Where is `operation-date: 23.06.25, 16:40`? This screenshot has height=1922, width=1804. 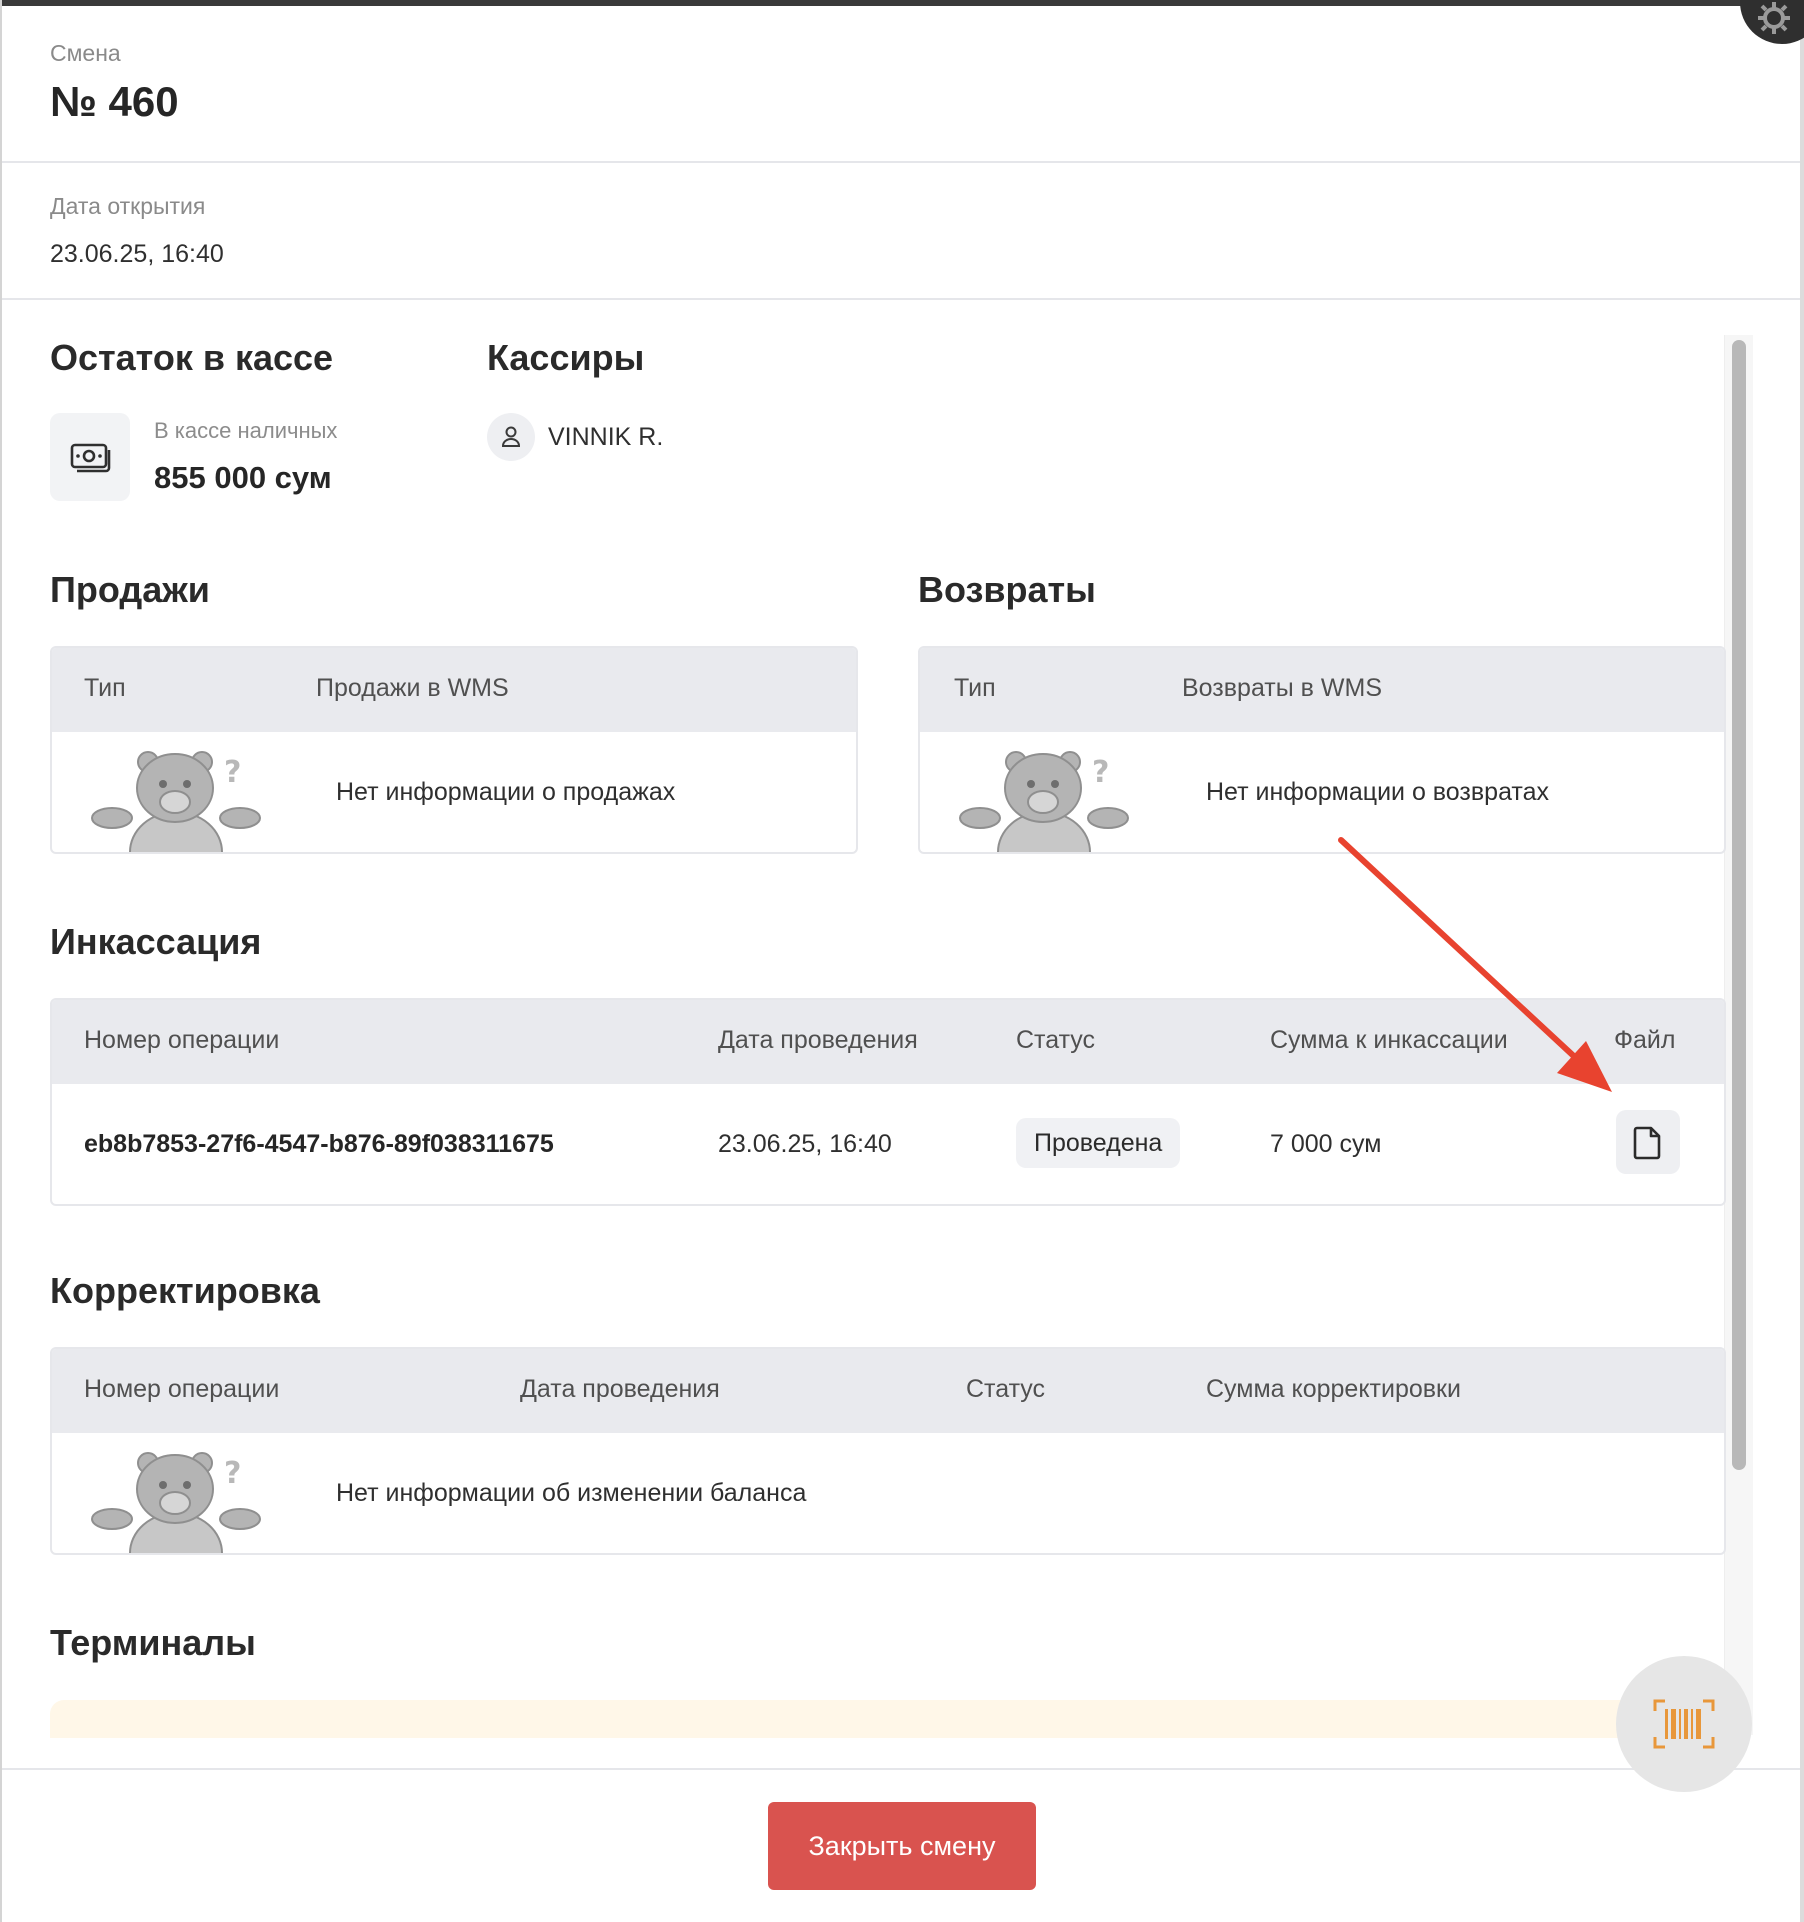 operation-date: 23.06.25, 16:40 is located at coordinates (805, 1144).